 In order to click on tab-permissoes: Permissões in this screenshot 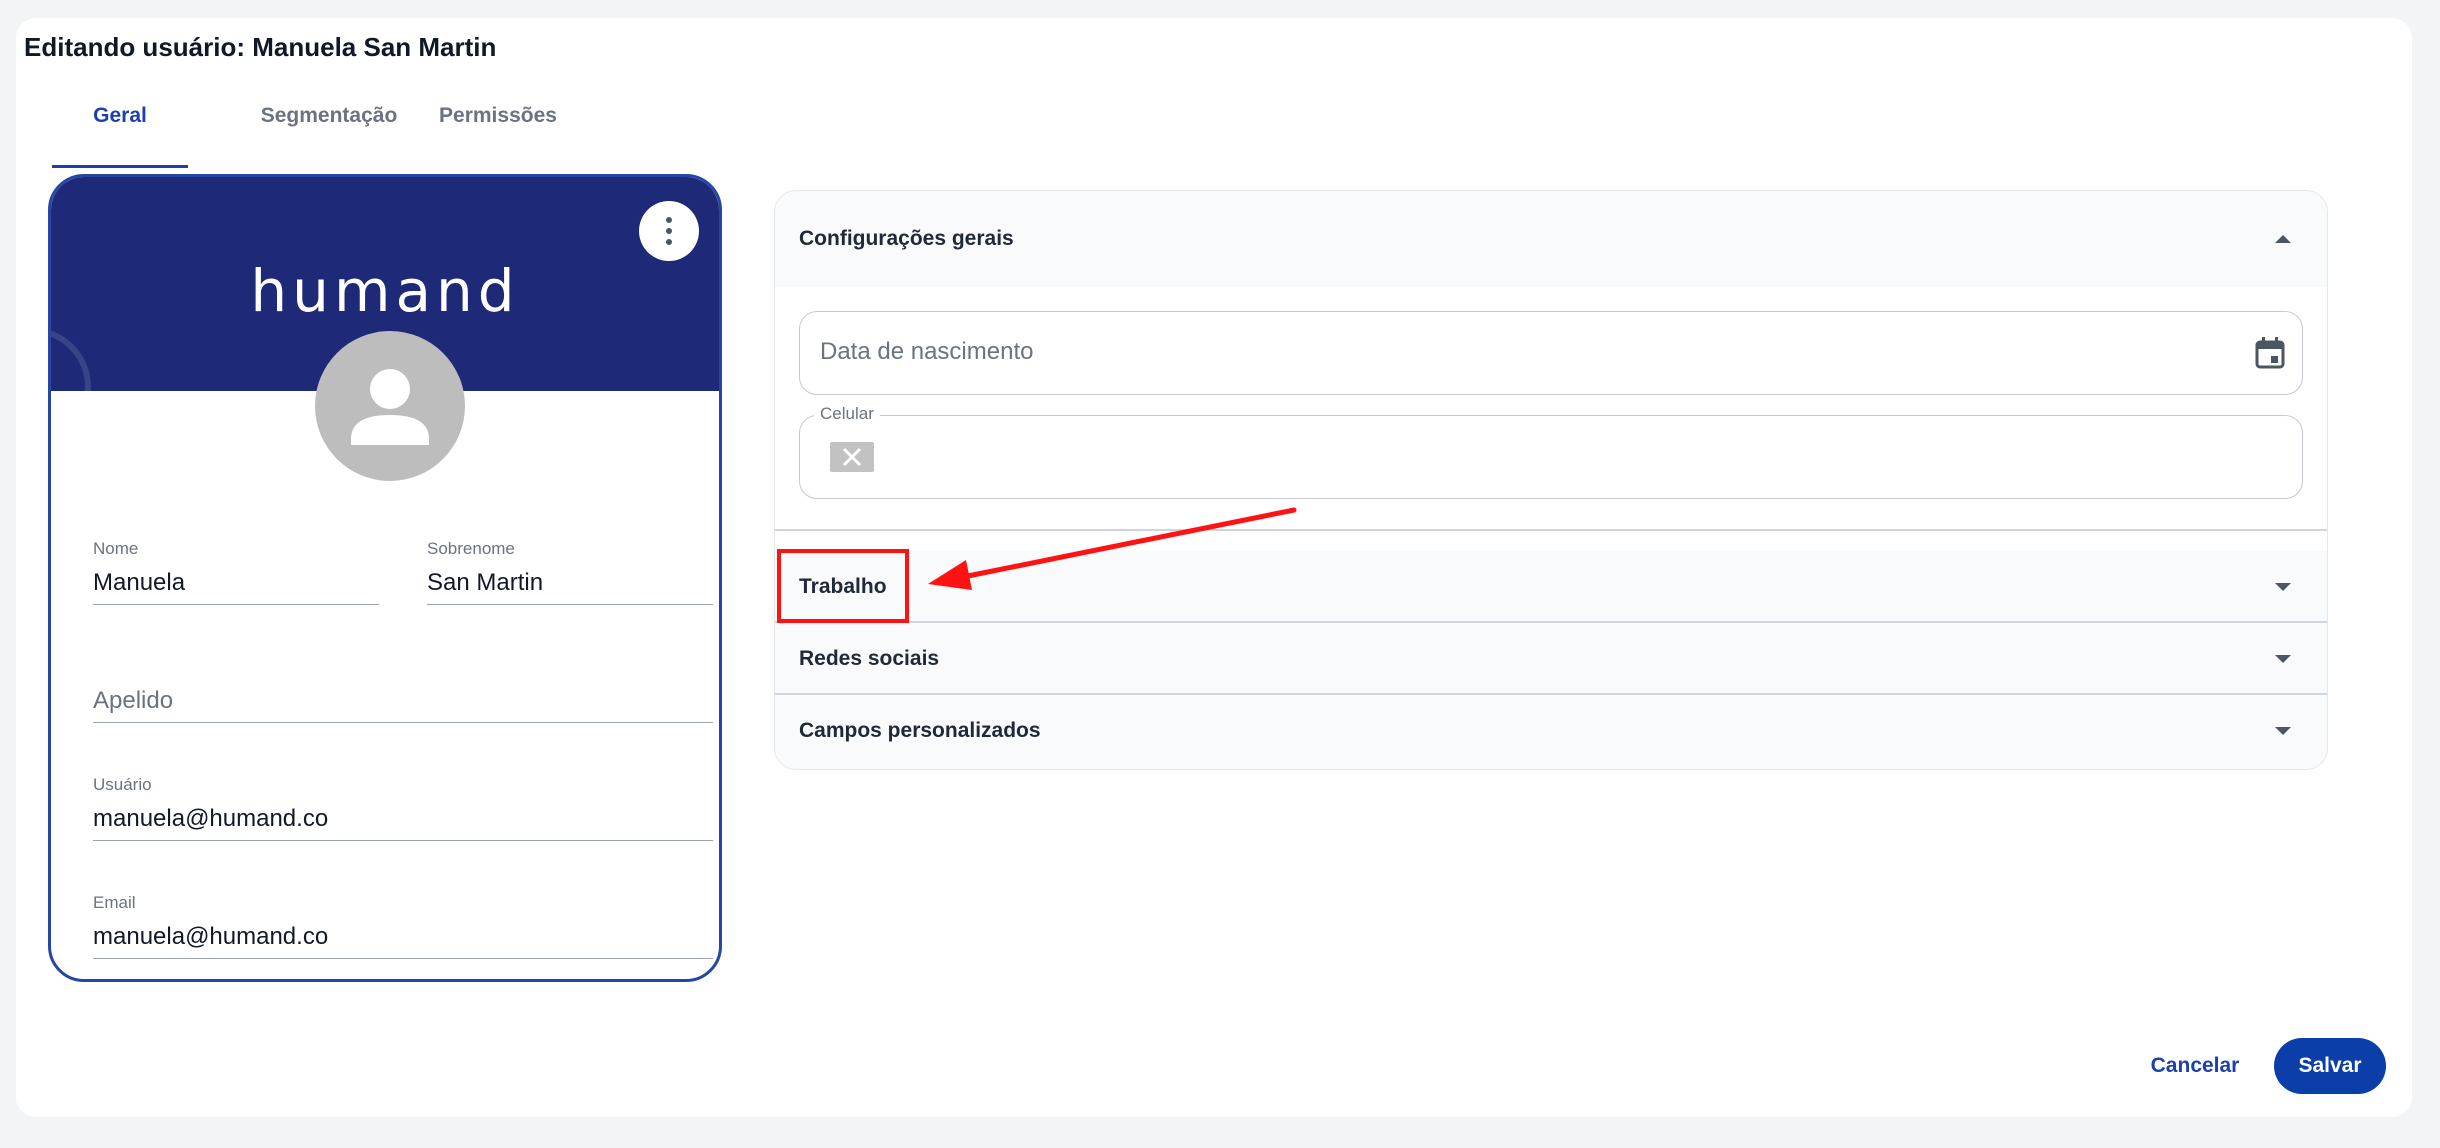, I will do `click(498, 132)`.